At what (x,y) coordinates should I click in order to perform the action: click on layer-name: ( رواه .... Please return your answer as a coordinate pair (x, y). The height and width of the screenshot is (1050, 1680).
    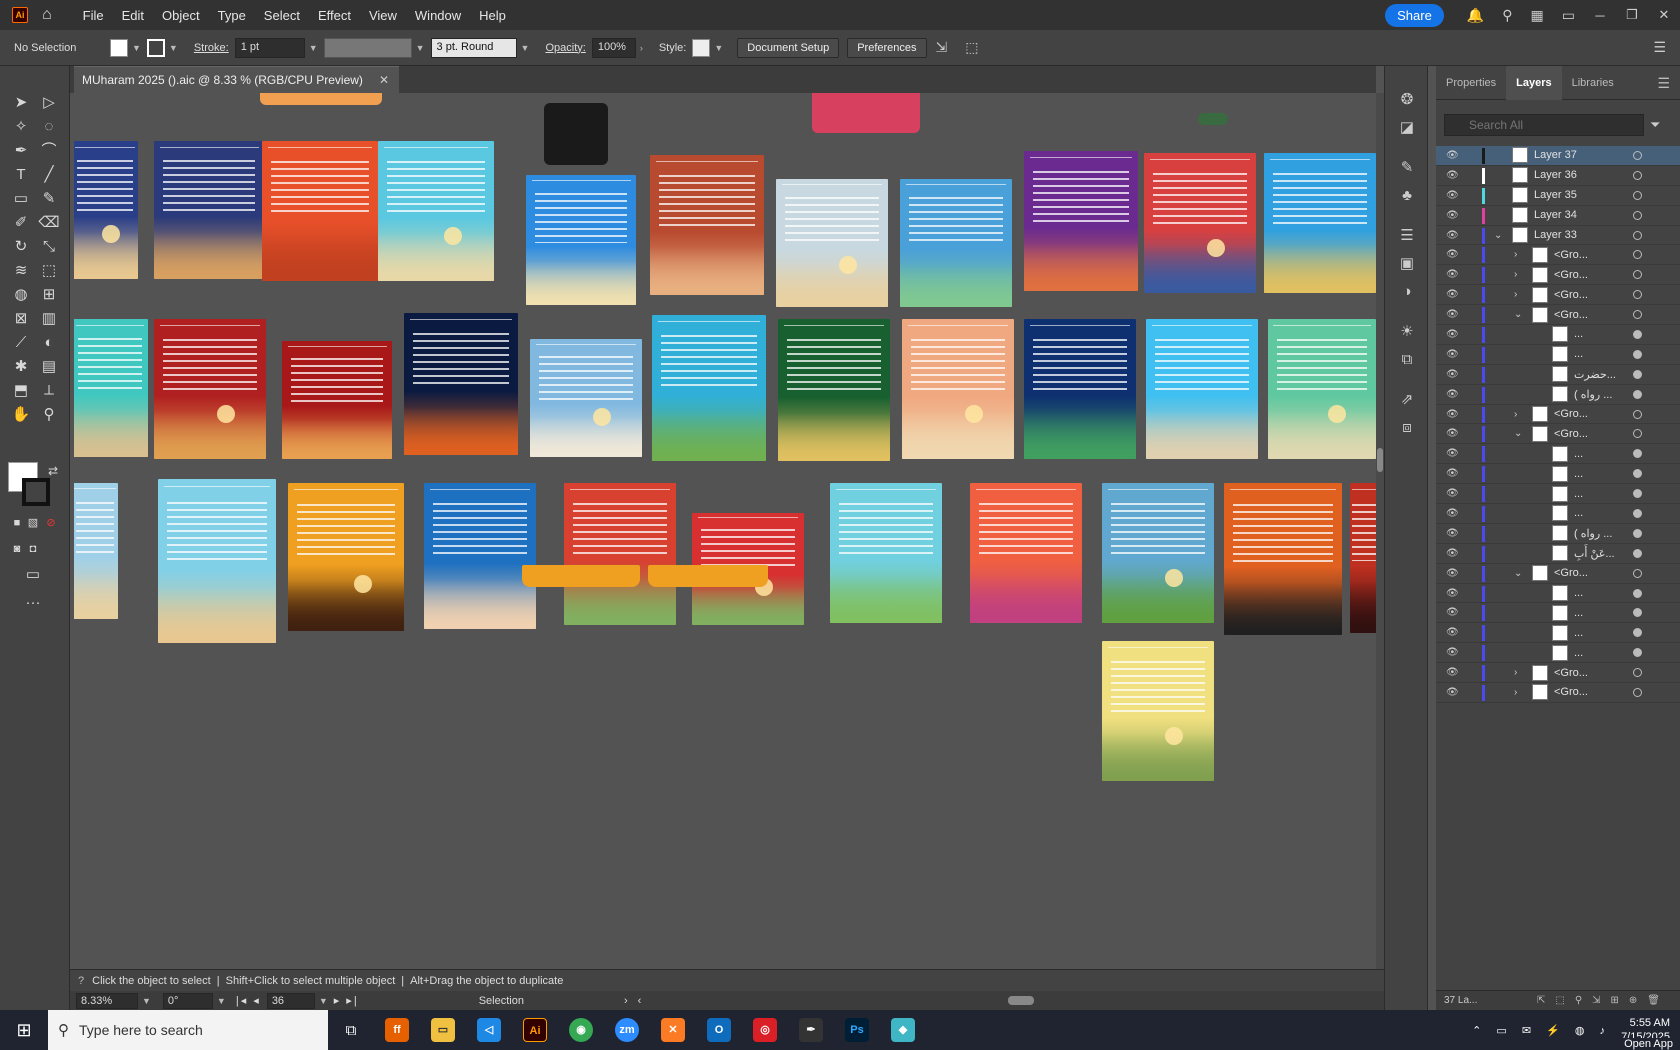
    Looking at the image, I should click on (1593, 394).